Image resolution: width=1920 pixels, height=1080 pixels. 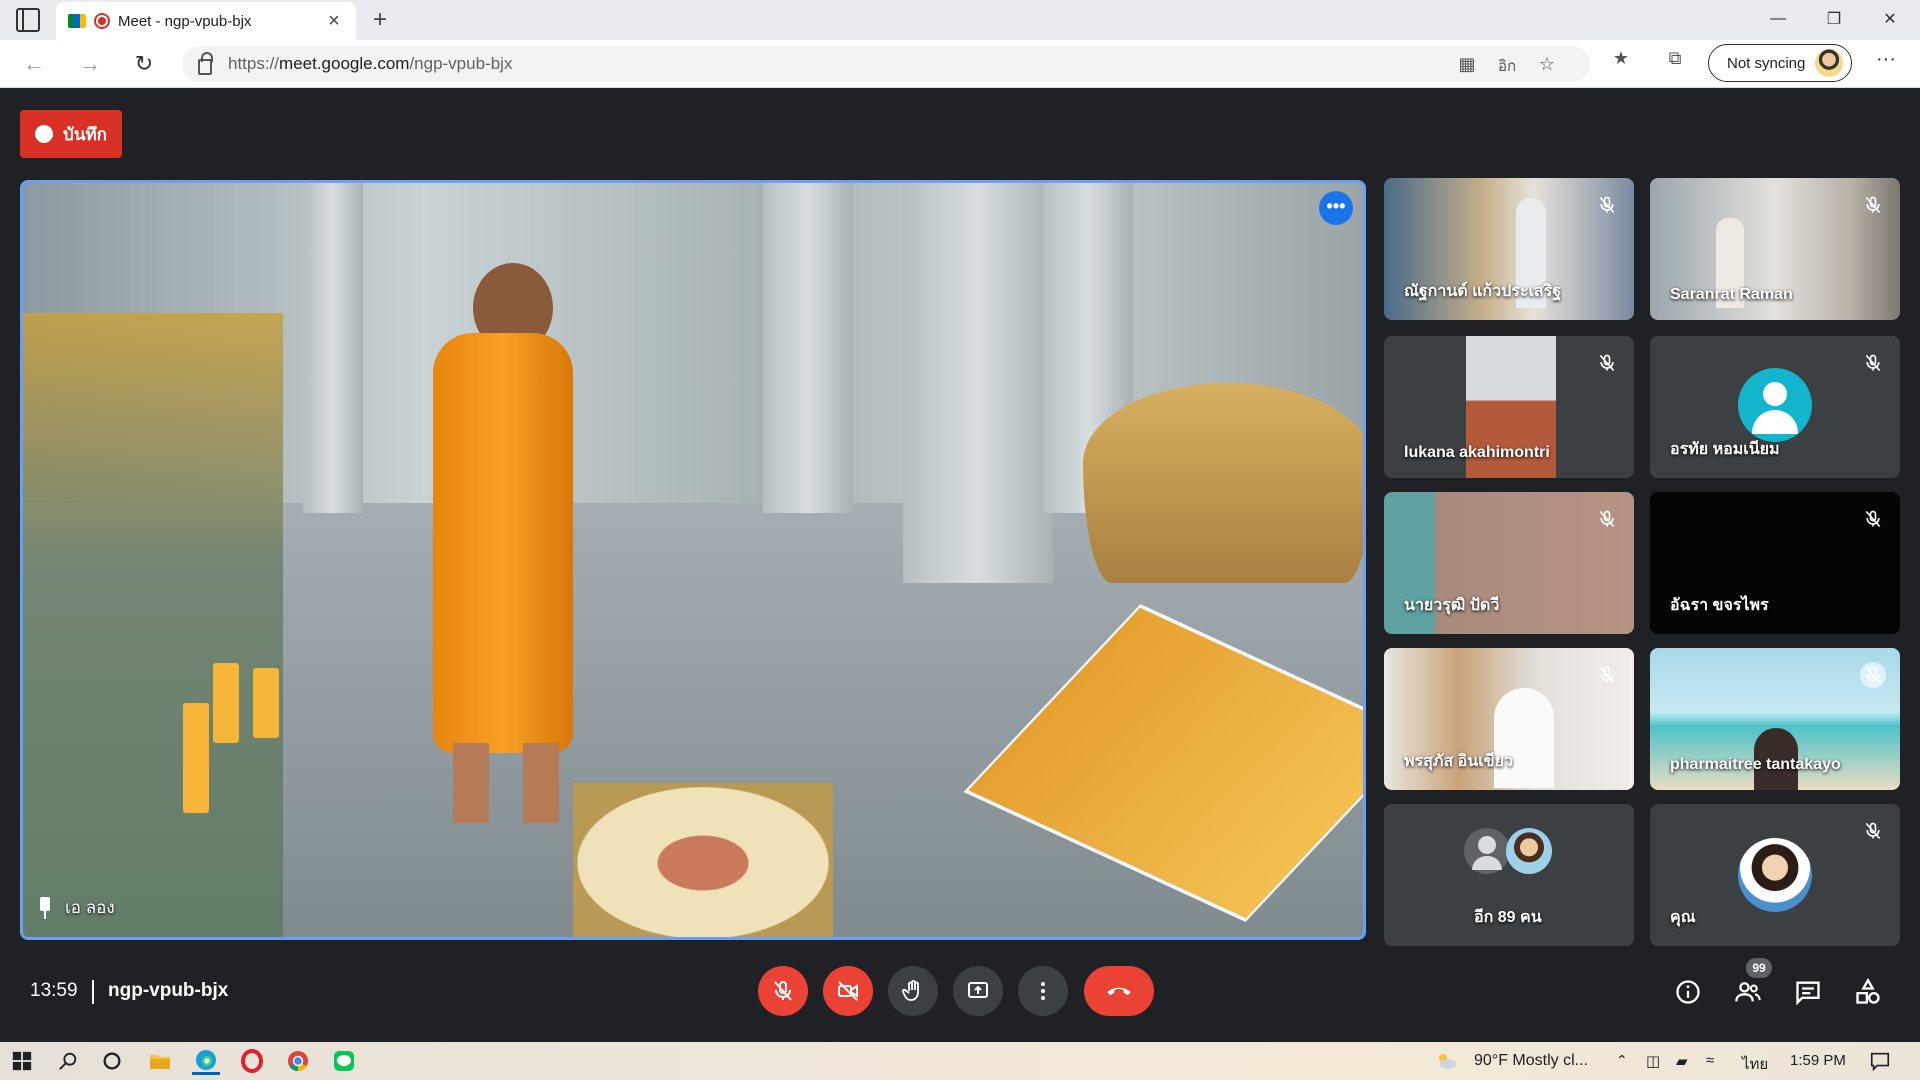 I want to click on profile-sync-button: Not syncing, so click(x=1780, y=63).